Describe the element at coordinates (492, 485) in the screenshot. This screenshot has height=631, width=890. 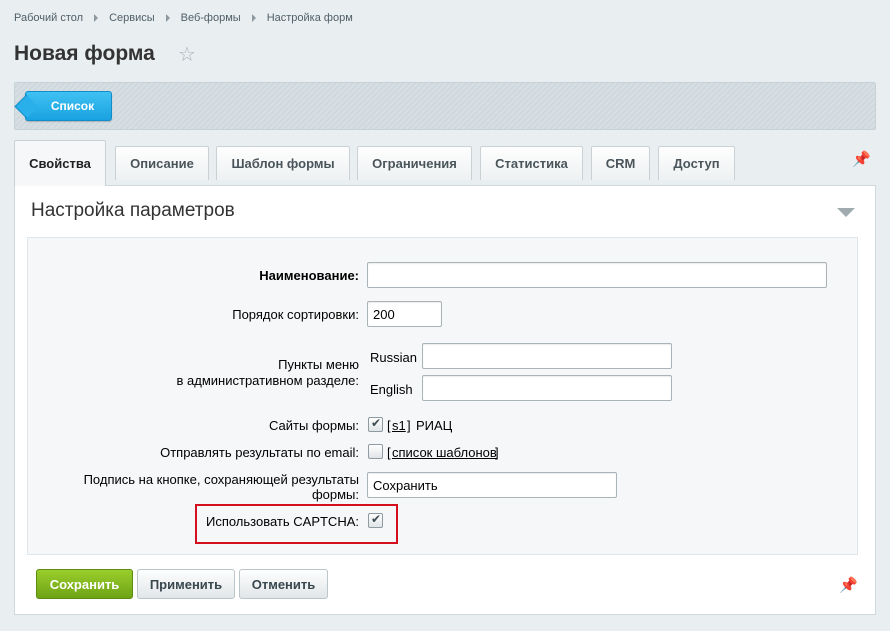
I see `button-caption-input` at that location.